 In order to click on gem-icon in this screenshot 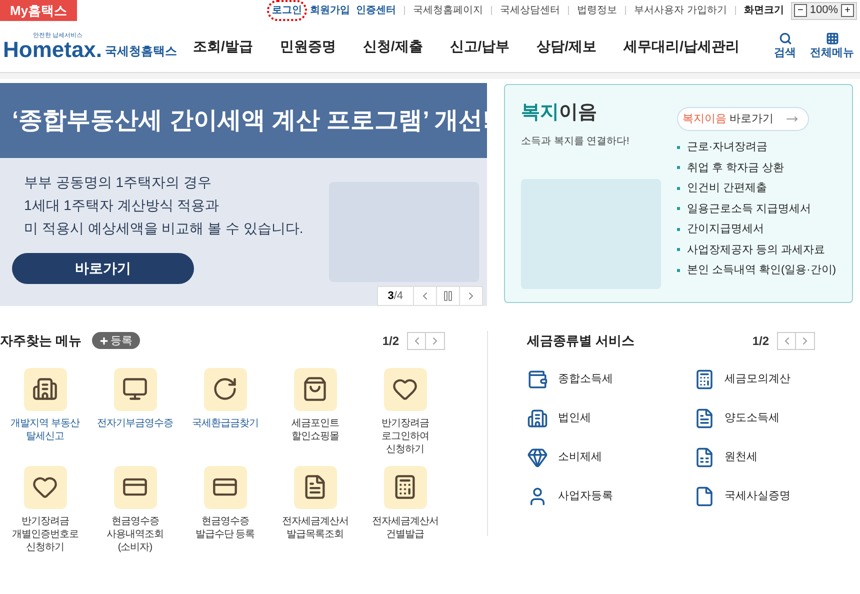, I will do `click(537, 457)`.